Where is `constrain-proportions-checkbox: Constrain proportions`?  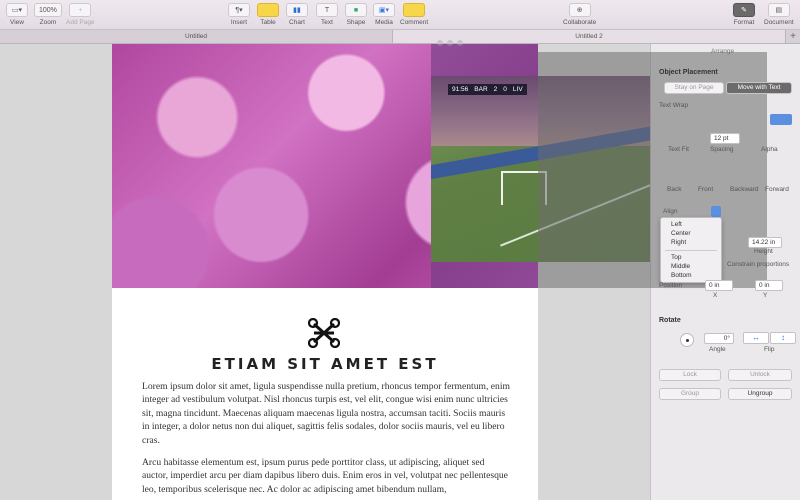 constrain-proportions-checkbox: Constrain proportions is located at coordinates (762, 264).